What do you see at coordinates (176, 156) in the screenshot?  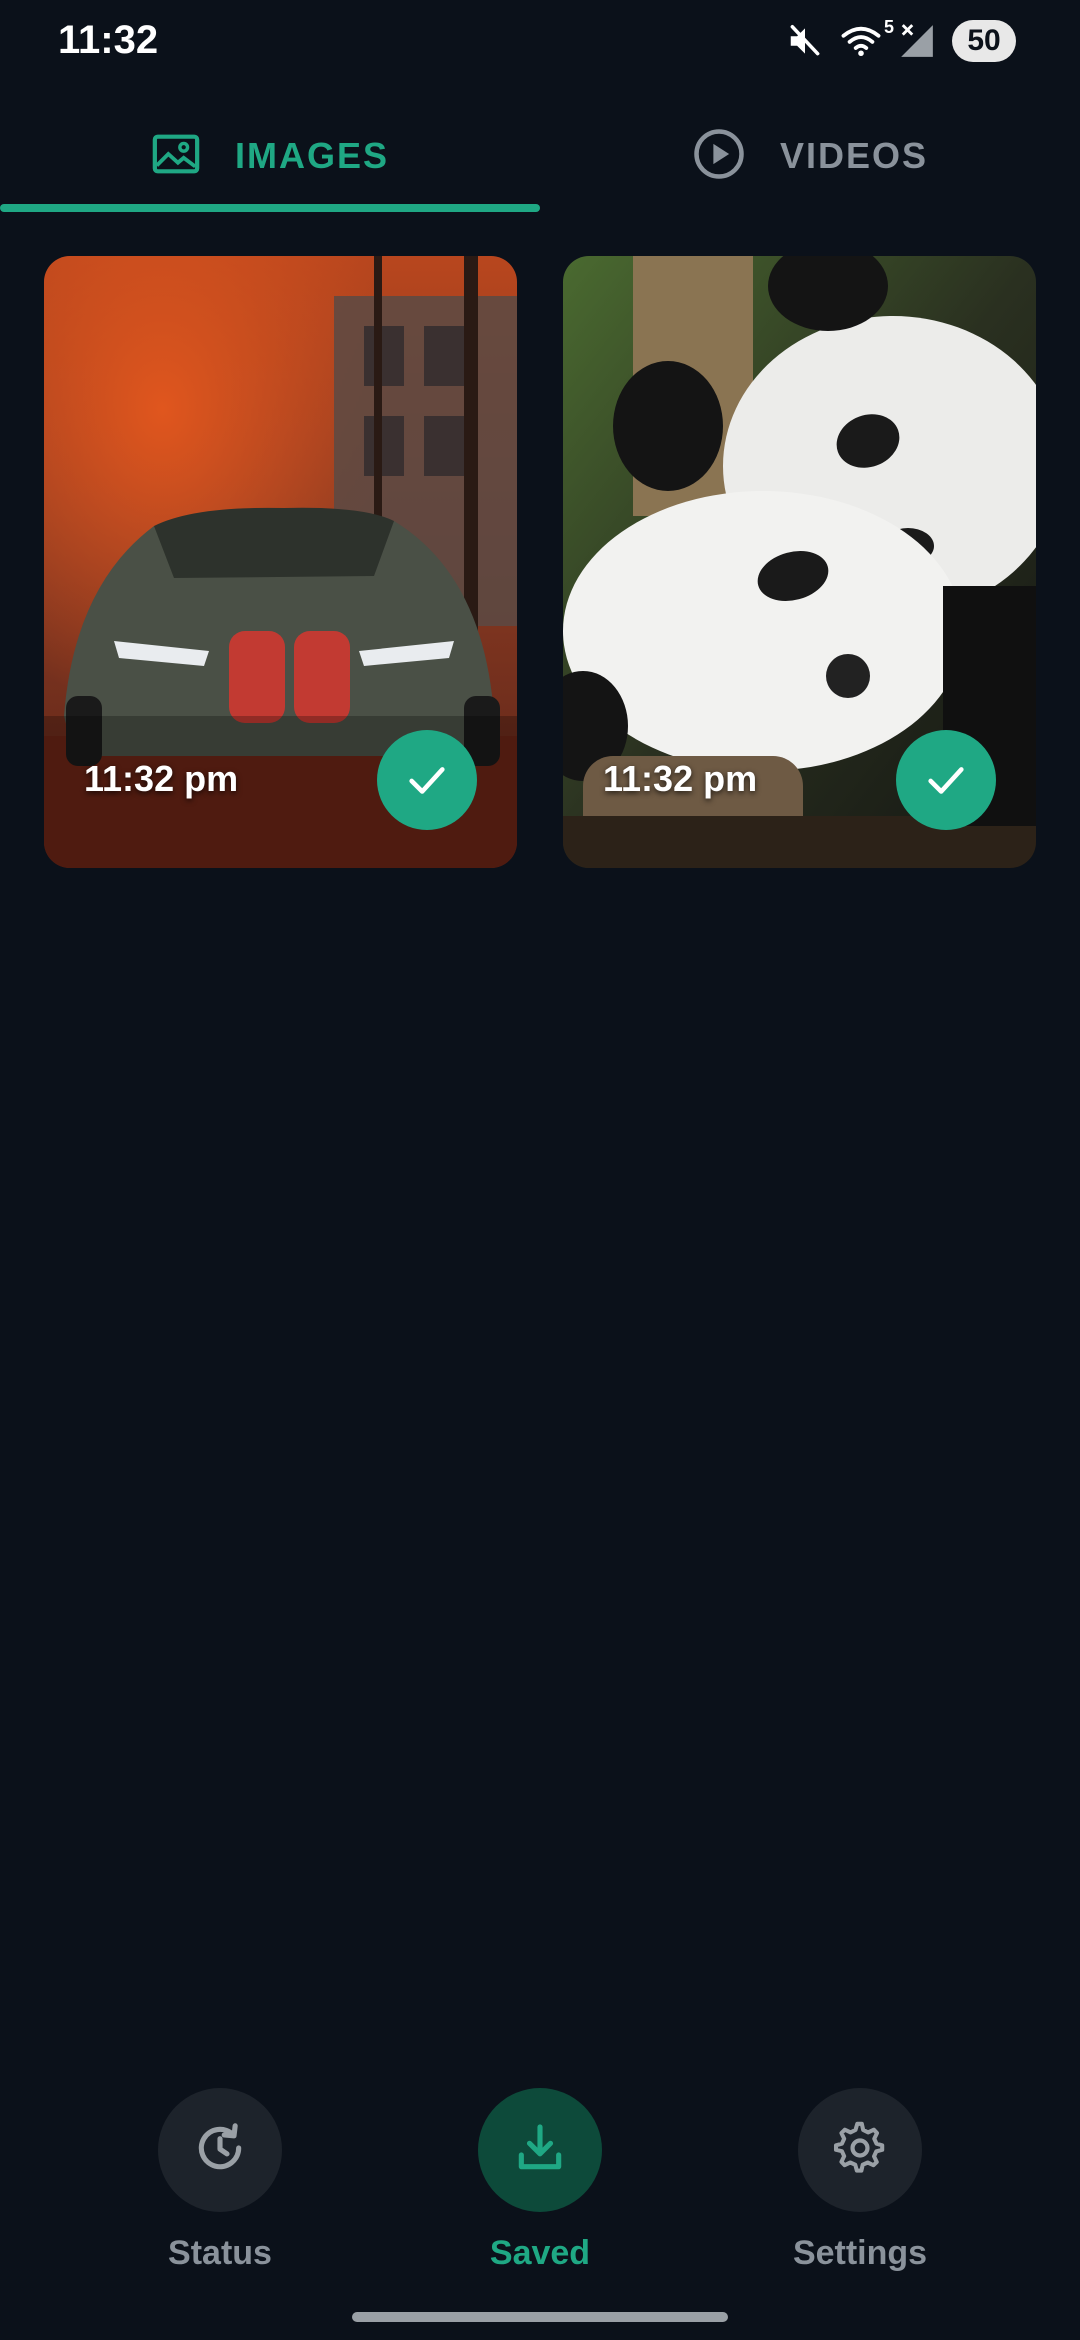 I see `image-icon` at bounding box center [176, 156].